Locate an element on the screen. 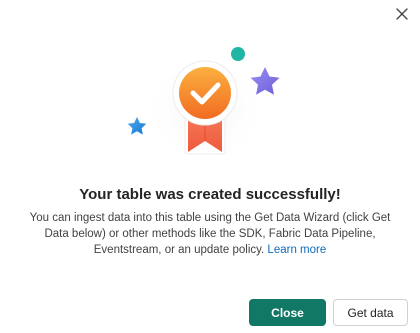  dialog-title: Your table was created successfully! is located at coordinates (210, 194).